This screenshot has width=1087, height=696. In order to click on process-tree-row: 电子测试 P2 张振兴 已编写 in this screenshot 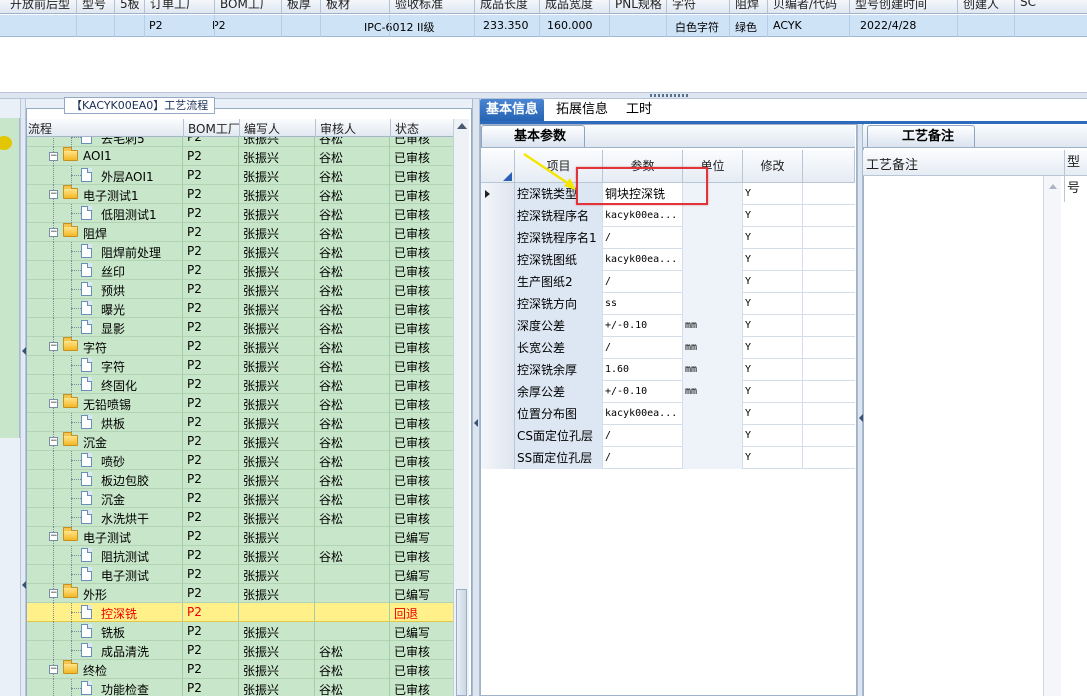, I will do `click(240, 574)`.